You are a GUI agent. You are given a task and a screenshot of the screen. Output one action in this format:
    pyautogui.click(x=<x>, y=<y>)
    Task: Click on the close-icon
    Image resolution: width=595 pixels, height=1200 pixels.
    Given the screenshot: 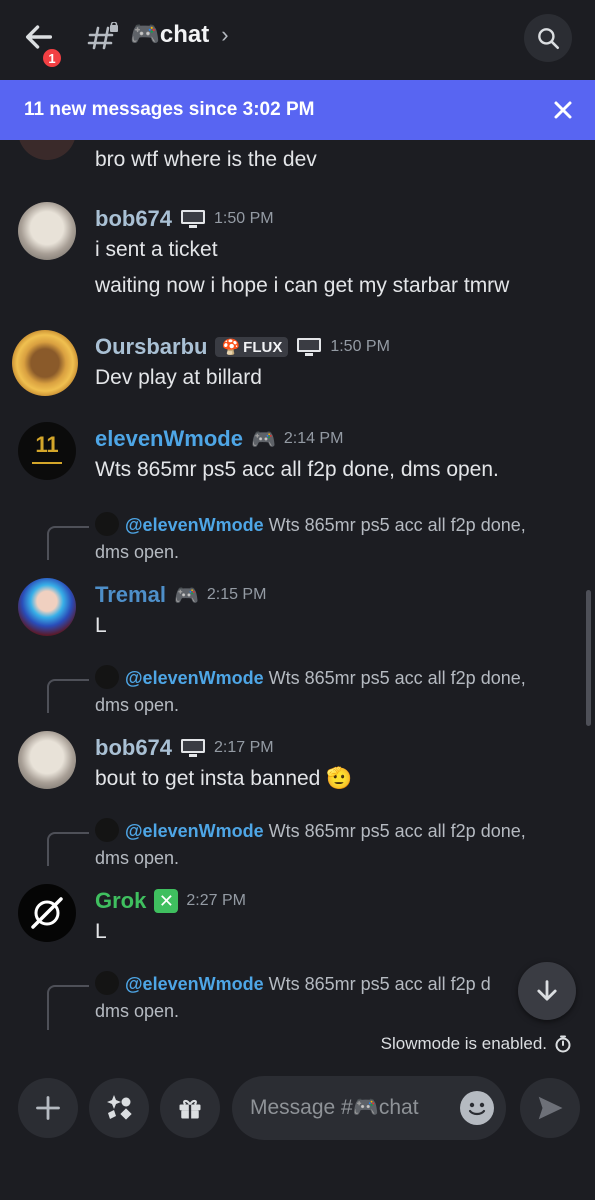 What is the action you would take?
    pyautogui.click(x=563, y=110)
    